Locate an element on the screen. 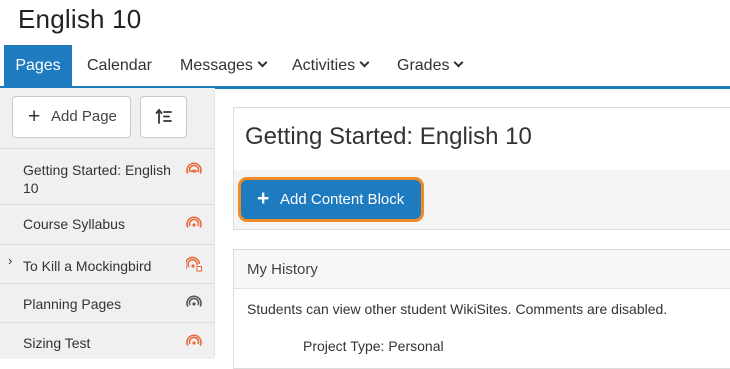 The height and width of the screenshot is (369, 730). sort-order-icon is located at coordinates (163, 116).